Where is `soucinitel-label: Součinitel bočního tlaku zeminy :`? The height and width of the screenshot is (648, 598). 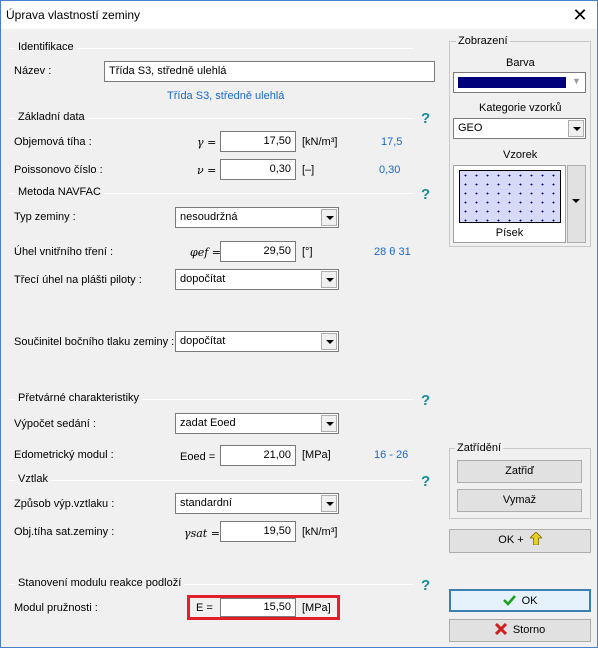
soucinitel-label: Součinitel bočního tlaku zeminy : is located at coordinates (94, 342).